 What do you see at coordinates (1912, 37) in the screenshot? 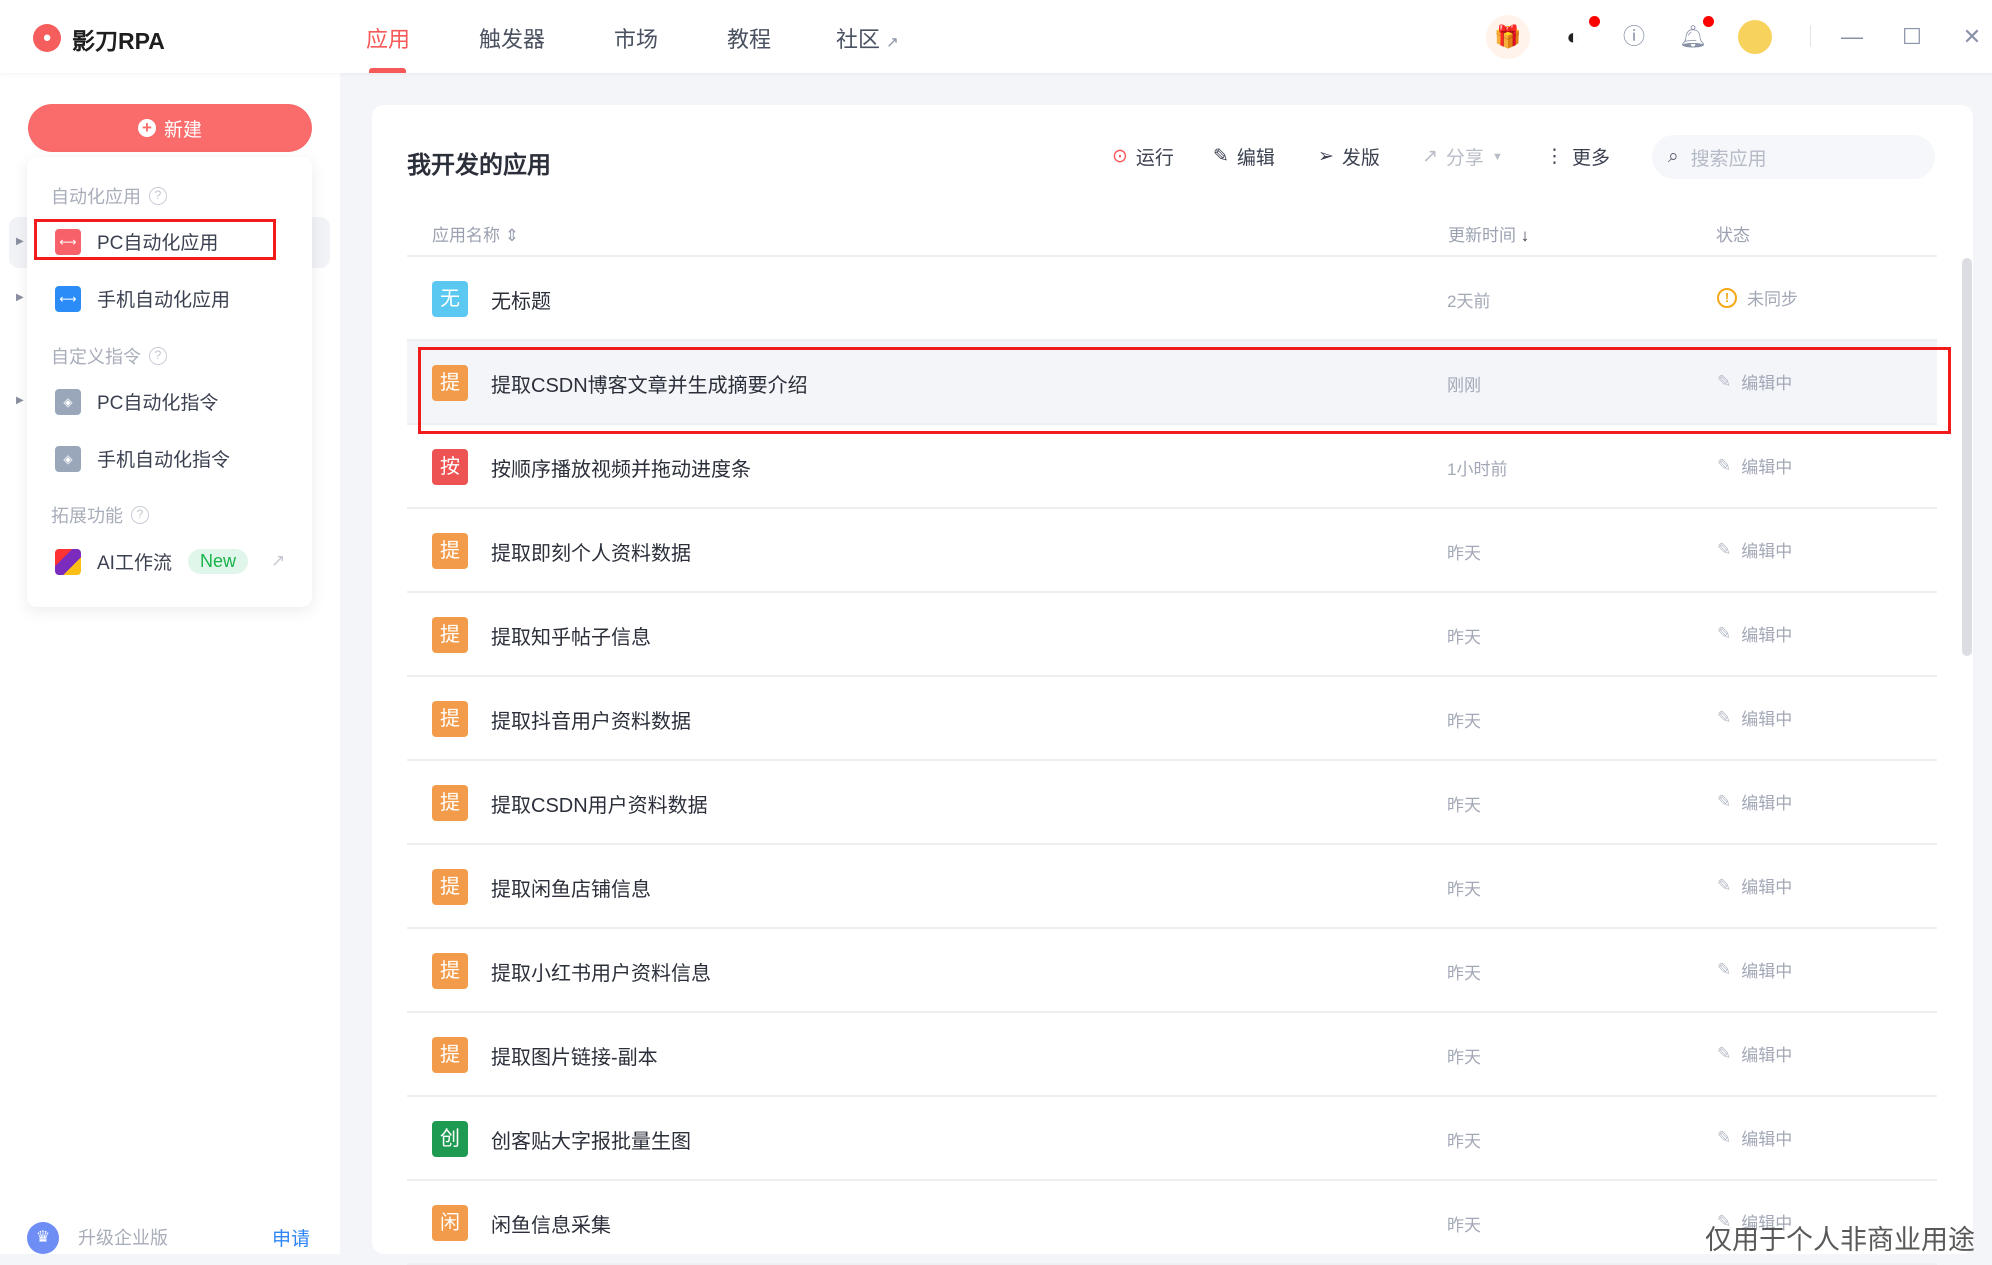
I see `maximize-icon: ☐` at bounding box center [1912, 37].